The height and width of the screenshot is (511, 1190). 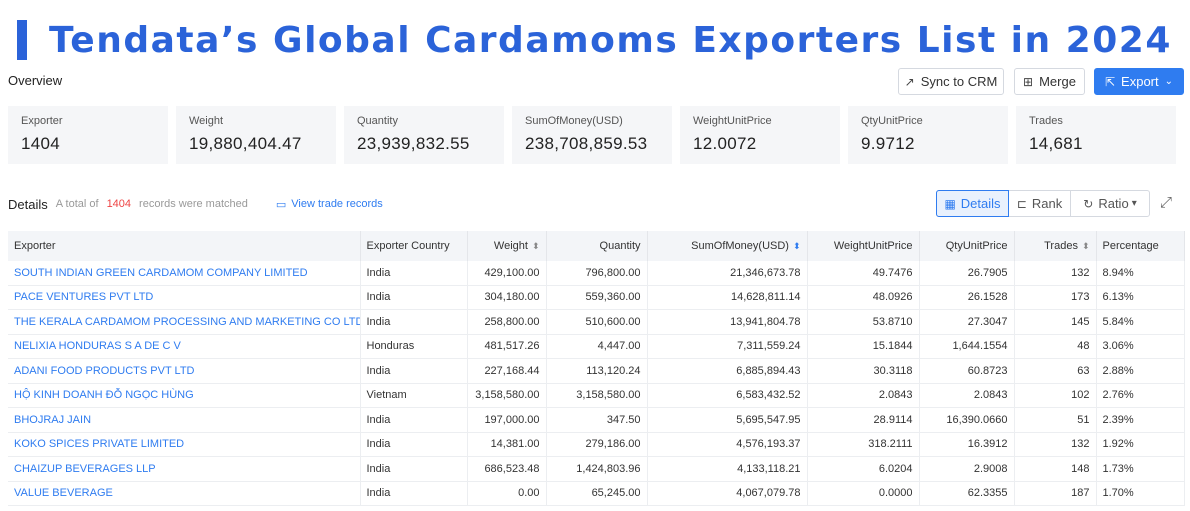 What do you see at coordinates (184, 444) in the screenshot?
I see `exporter-name-link: KOKO SPICES PRIVATE LIMITED` at bounding box center [184, 444].